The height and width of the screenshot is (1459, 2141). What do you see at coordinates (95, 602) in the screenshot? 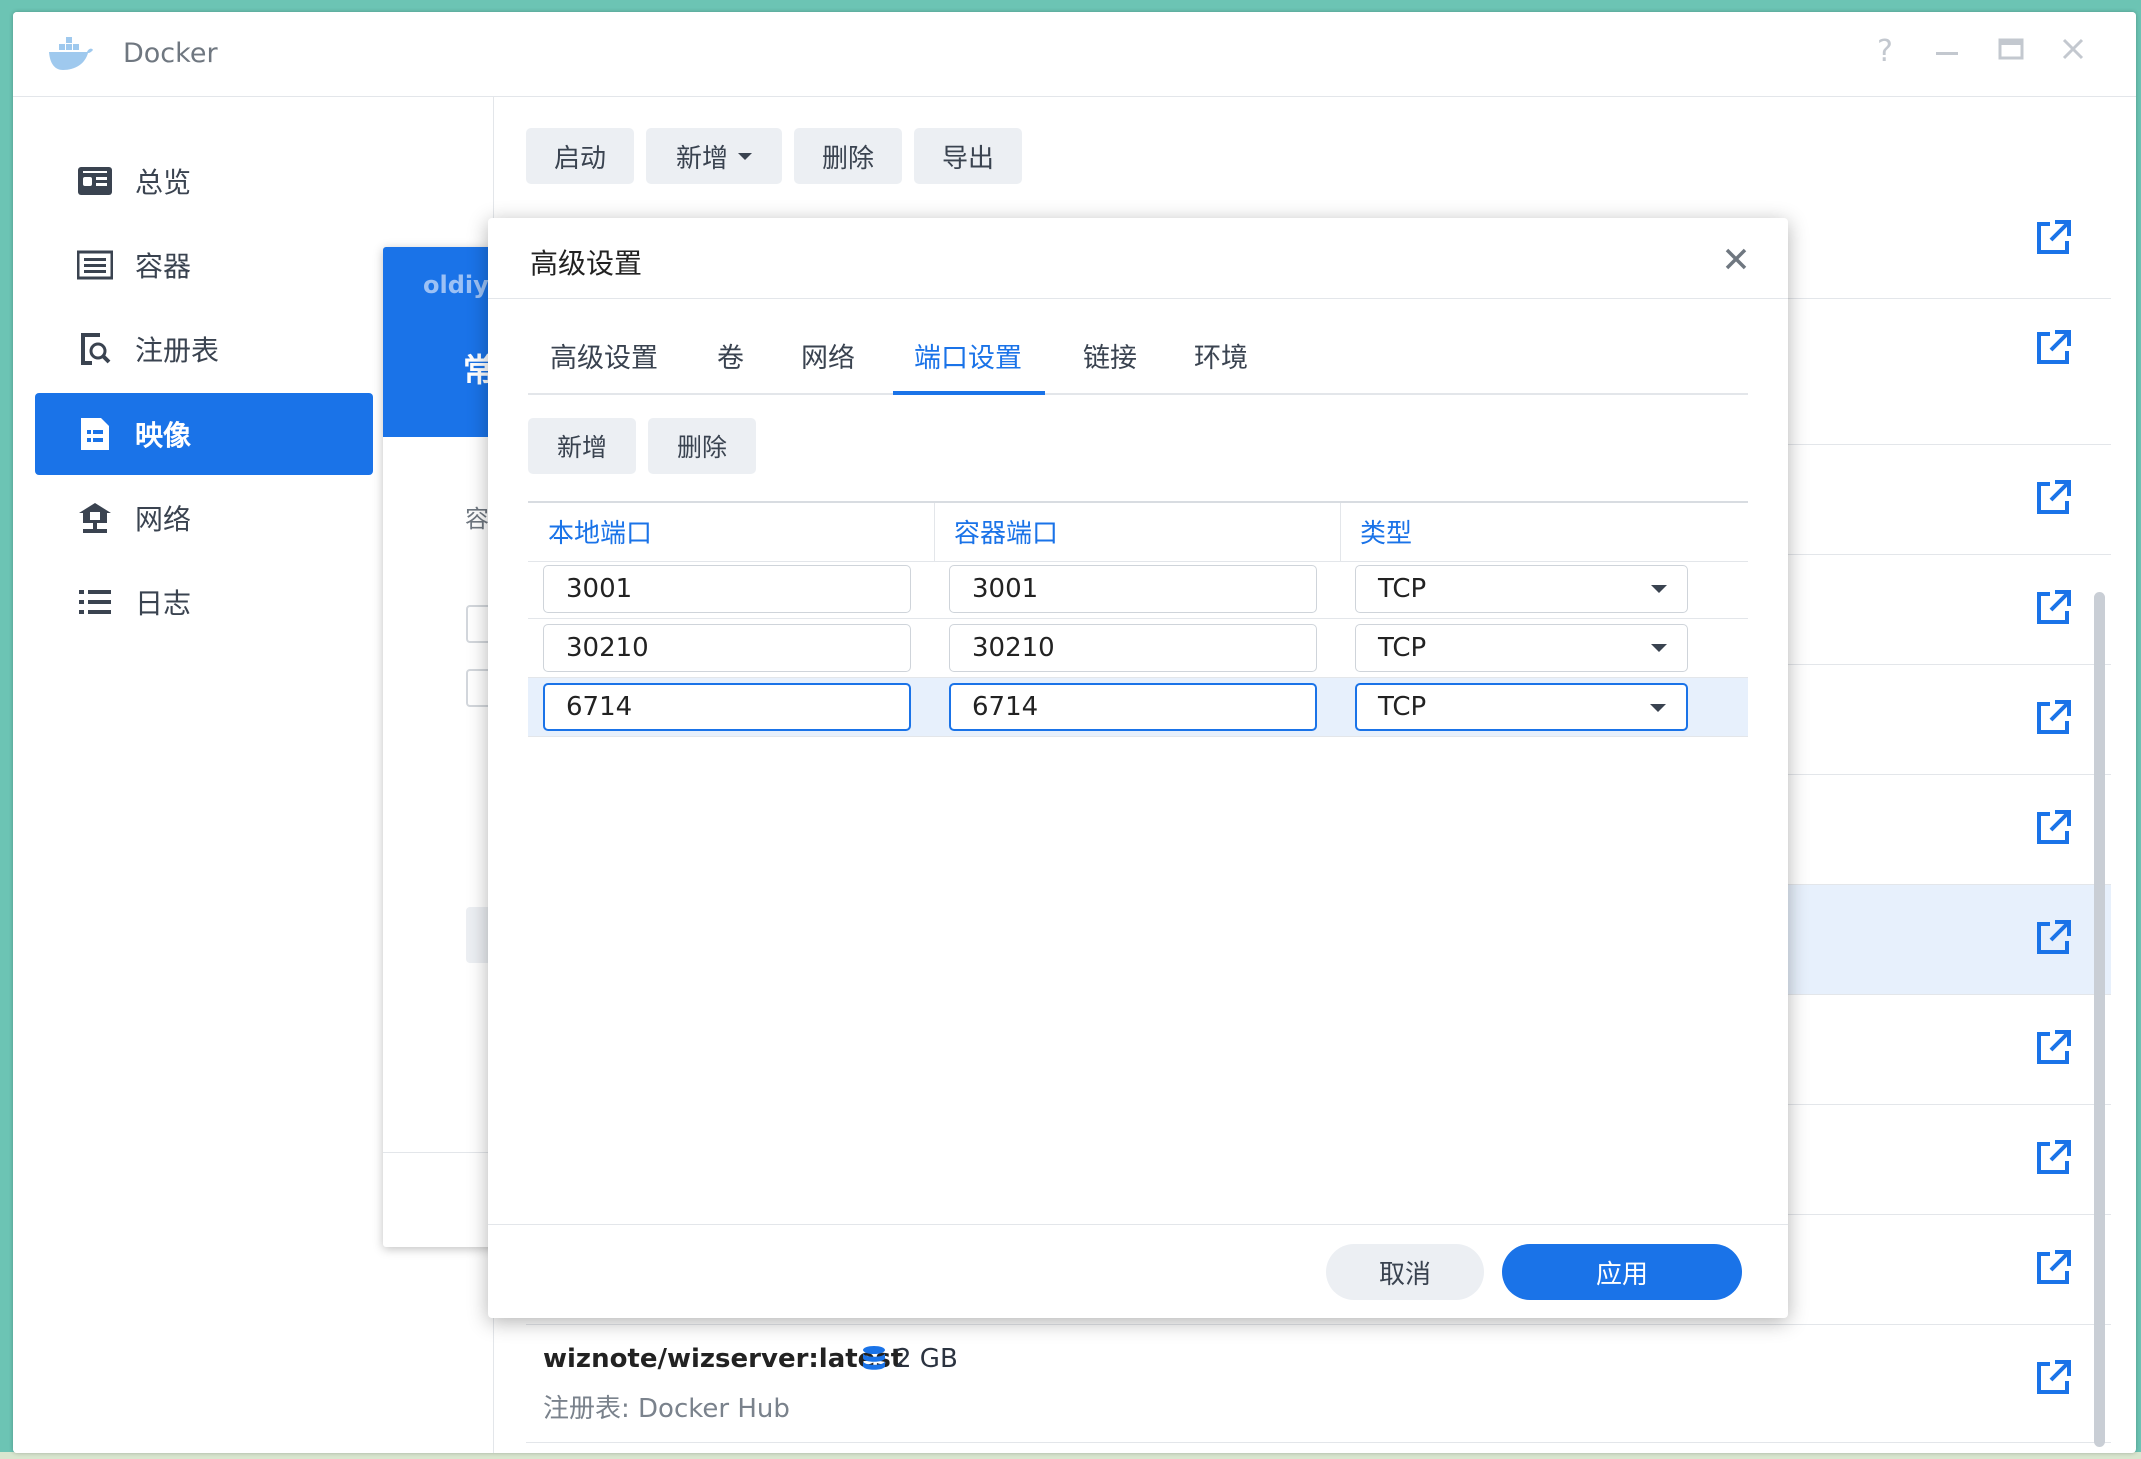
I see `log-icon` at bounding box center [95, 602].